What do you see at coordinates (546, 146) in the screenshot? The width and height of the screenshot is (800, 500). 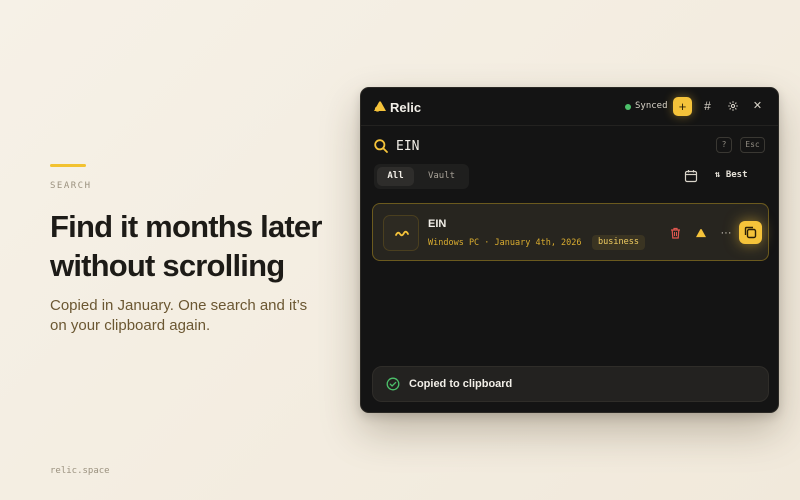 I see `search-input` at bounding box center [546, 146].